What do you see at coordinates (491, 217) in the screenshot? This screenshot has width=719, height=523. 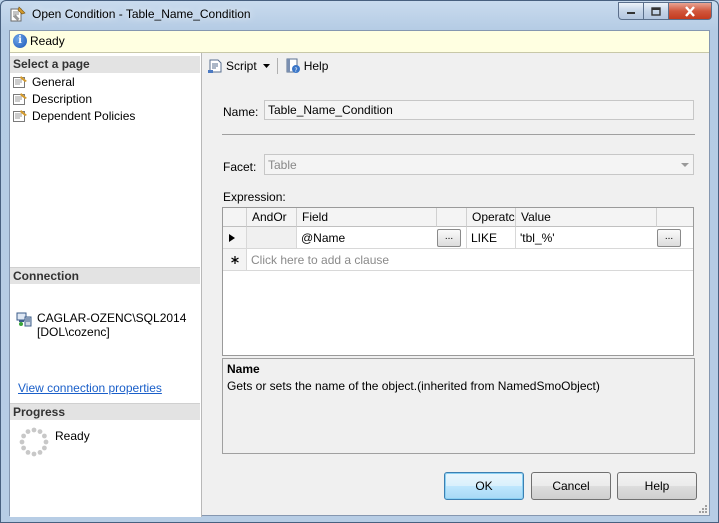 I see `column-header-operator: Operatc` at bounding box center [491, 217].